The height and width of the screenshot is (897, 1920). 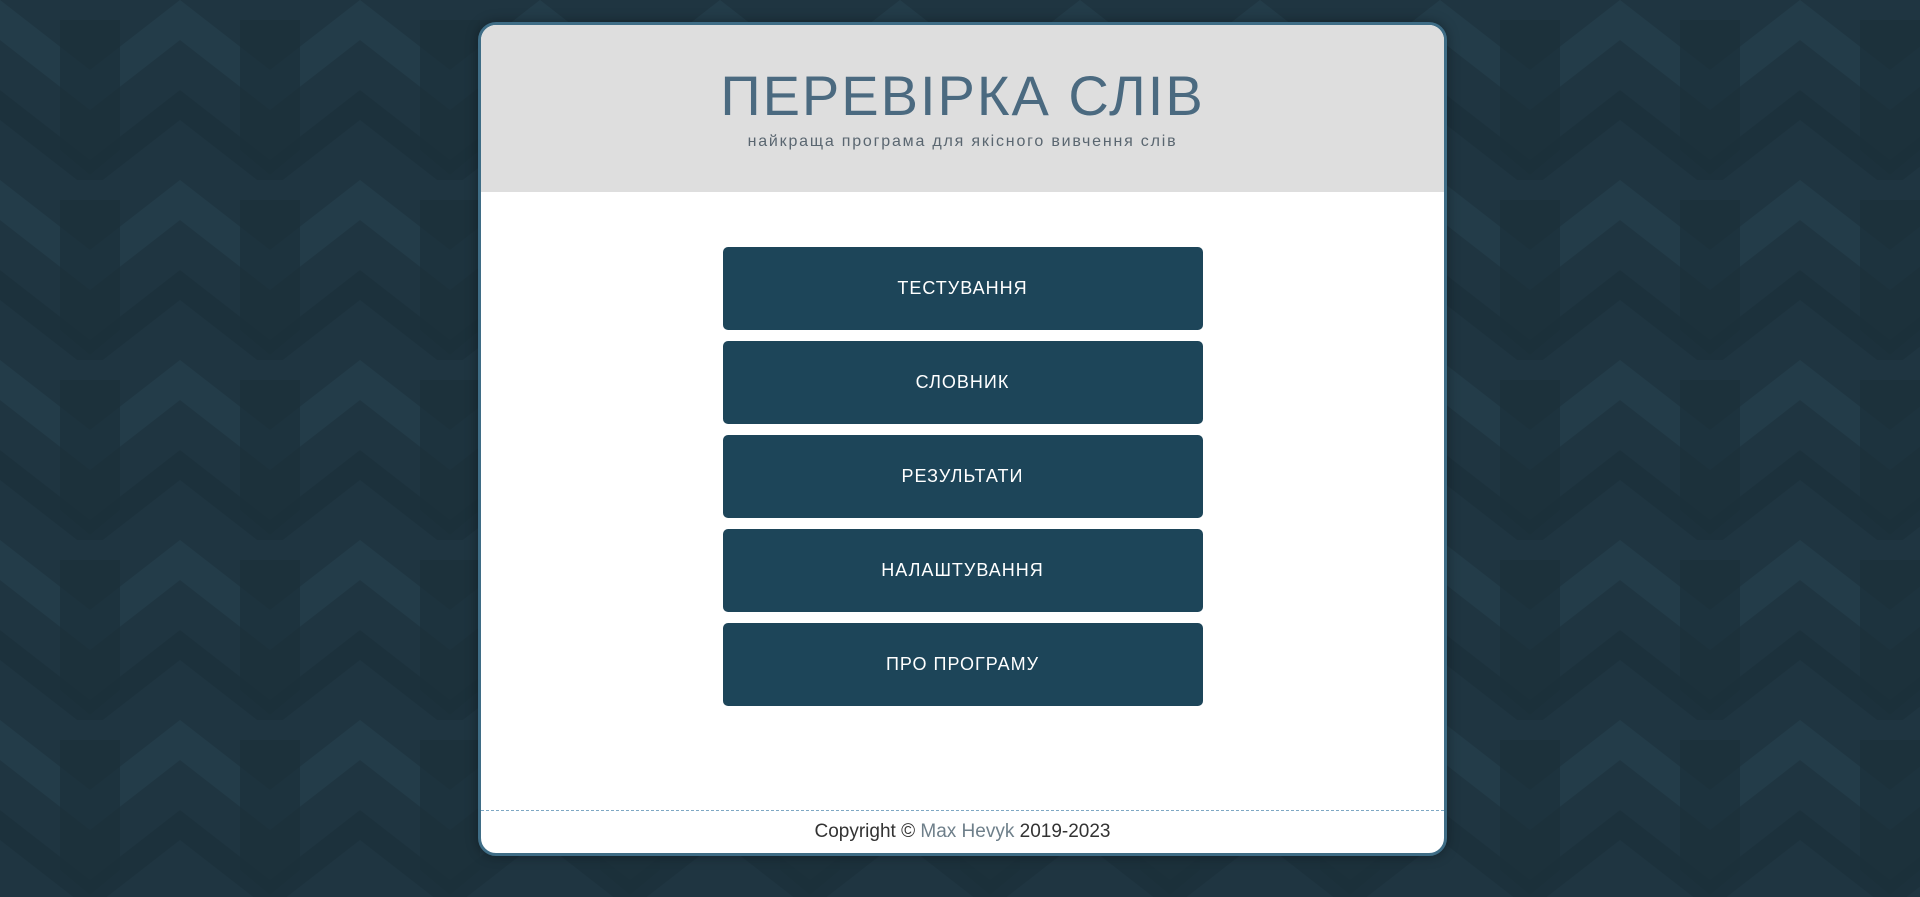 I want to click on results-button: РЕЗУЛЬТАТИ, so click(x=962, y=476).